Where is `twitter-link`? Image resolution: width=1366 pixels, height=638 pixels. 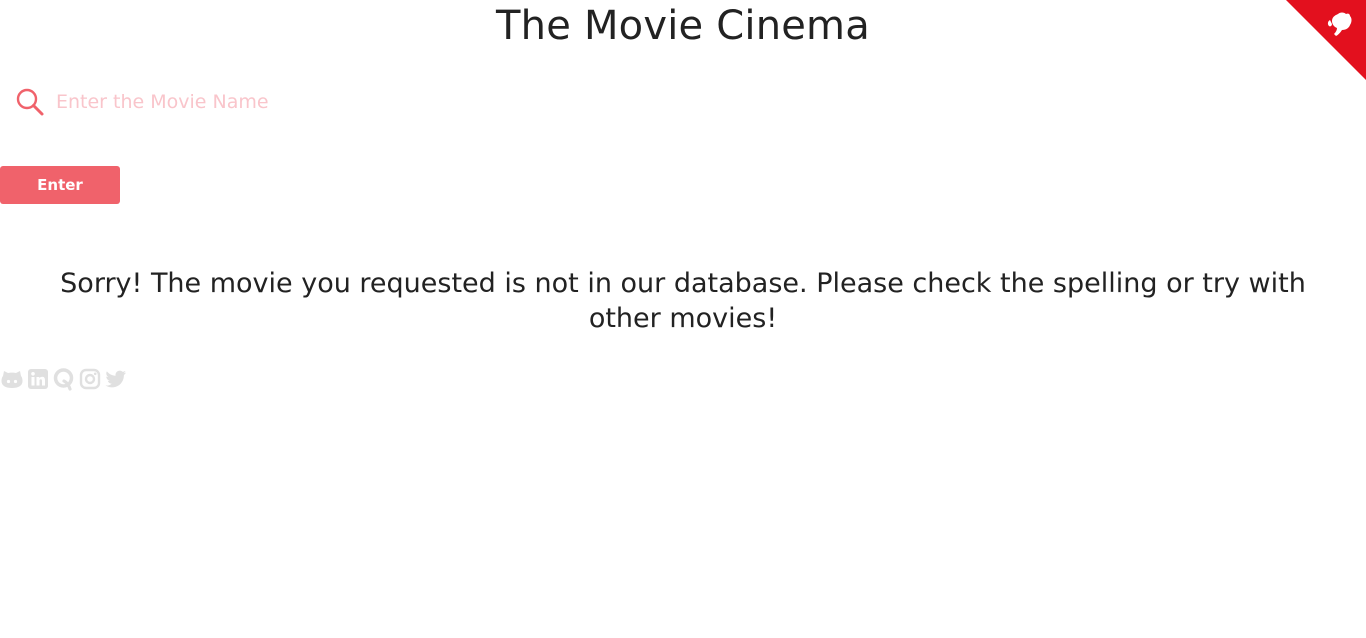 twitter-link is located at coordinates (116, 379).